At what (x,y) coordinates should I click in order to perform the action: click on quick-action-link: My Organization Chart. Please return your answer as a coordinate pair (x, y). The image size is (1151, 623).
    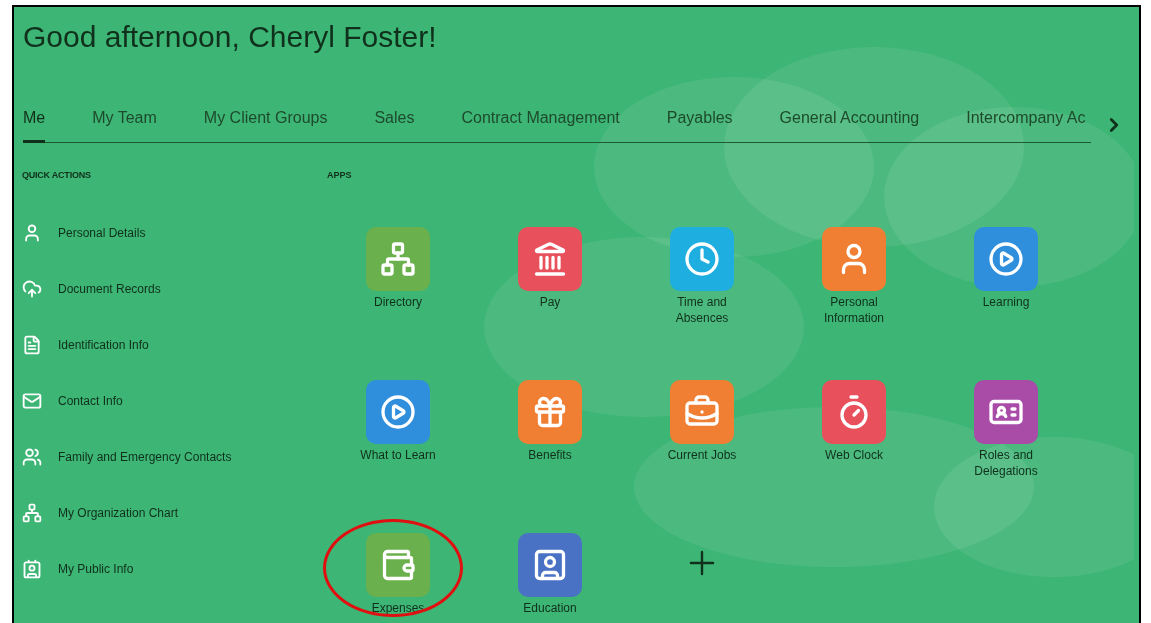
    Looking at the image, I should click on (172, 512).